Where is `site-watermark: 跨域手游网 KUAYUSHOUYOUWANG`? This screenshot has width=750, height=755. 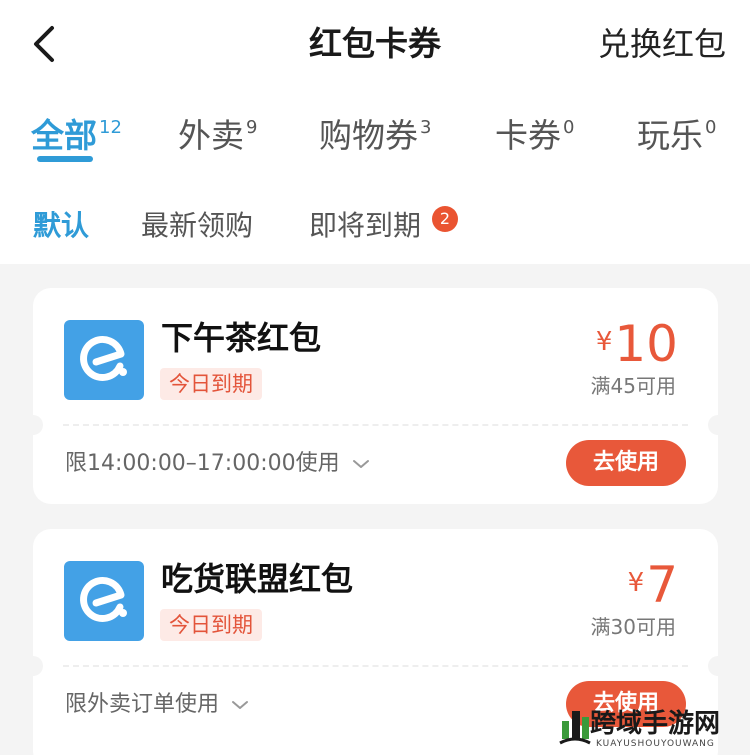 site-watermark: 跨域手游网 KUAYUSHOUYOUWANG is located at coordinates (652, 727).